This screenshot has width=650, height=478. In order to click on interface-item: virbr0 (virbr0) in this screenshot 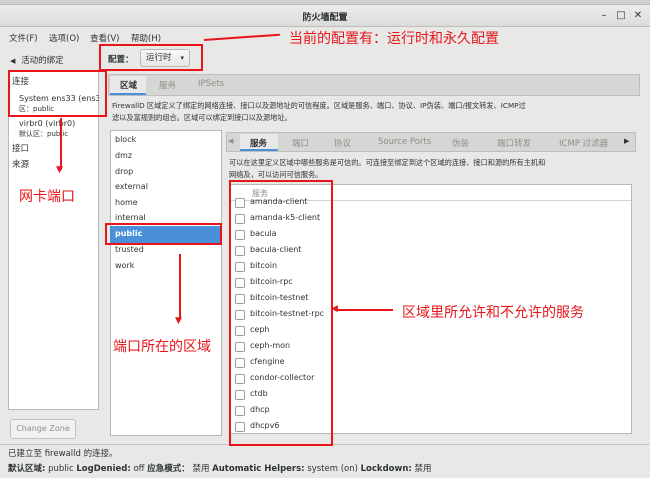, I will do `click(59, 123)`.